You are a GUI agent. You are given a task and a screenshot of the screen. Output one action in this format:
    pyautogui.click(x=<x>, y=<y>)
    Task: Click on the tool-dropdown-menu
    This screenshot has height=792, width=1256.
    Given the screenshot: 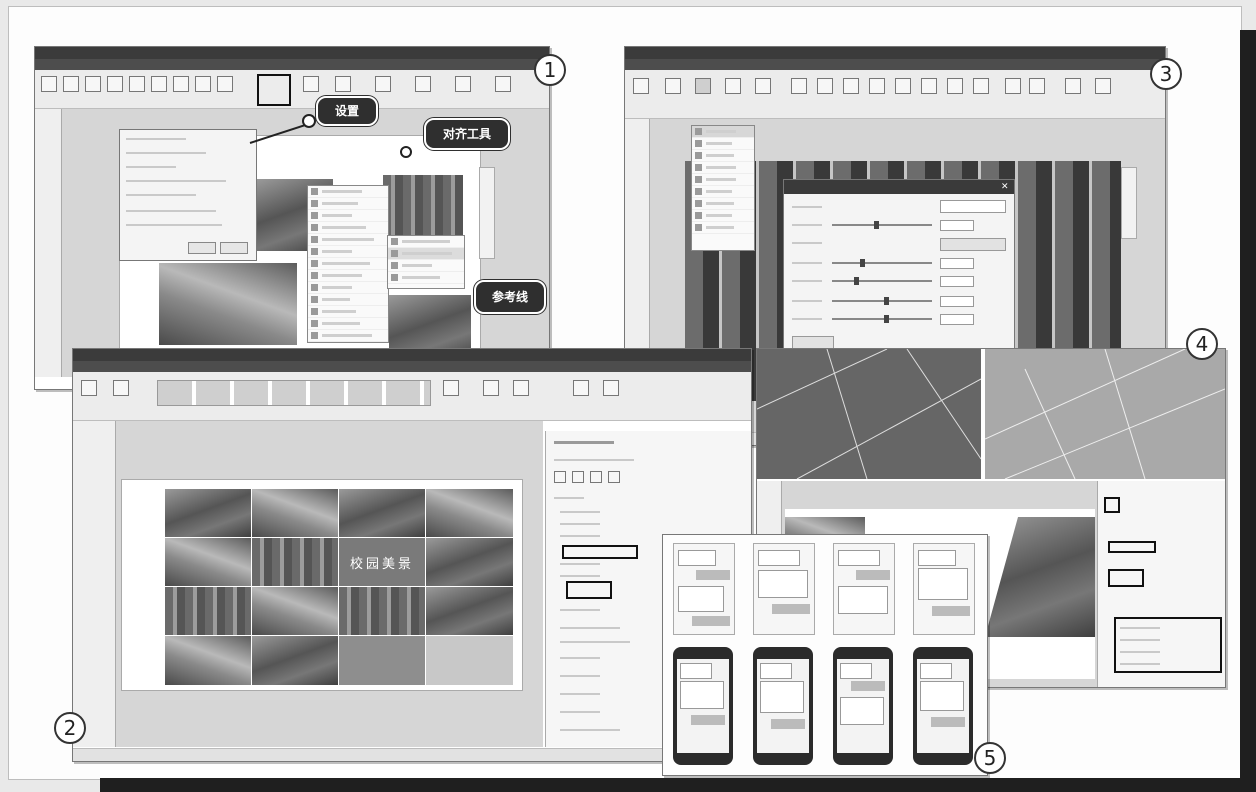 What is the action you would take?
    pyautogui.click(x=723, y=188)
    